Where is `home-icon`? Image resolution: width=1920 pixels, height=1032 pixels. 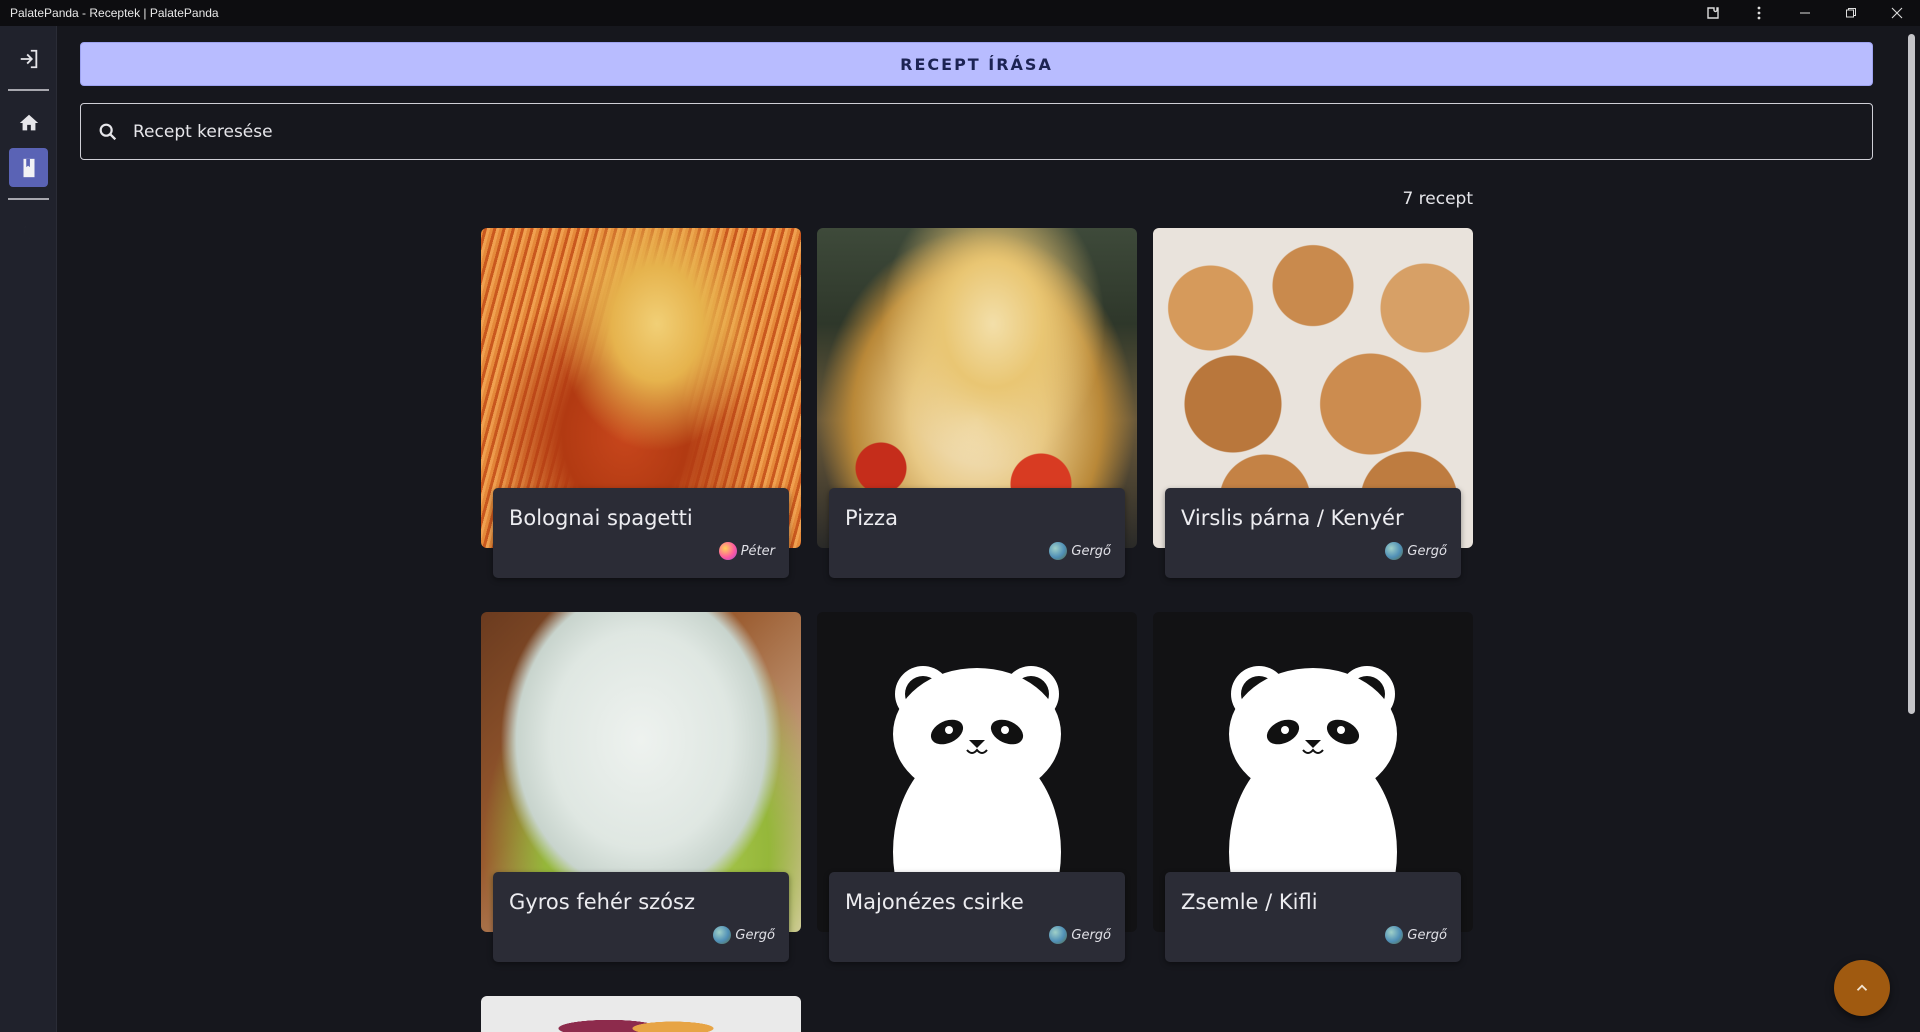 home-icon is located at coordinates (28, 122).